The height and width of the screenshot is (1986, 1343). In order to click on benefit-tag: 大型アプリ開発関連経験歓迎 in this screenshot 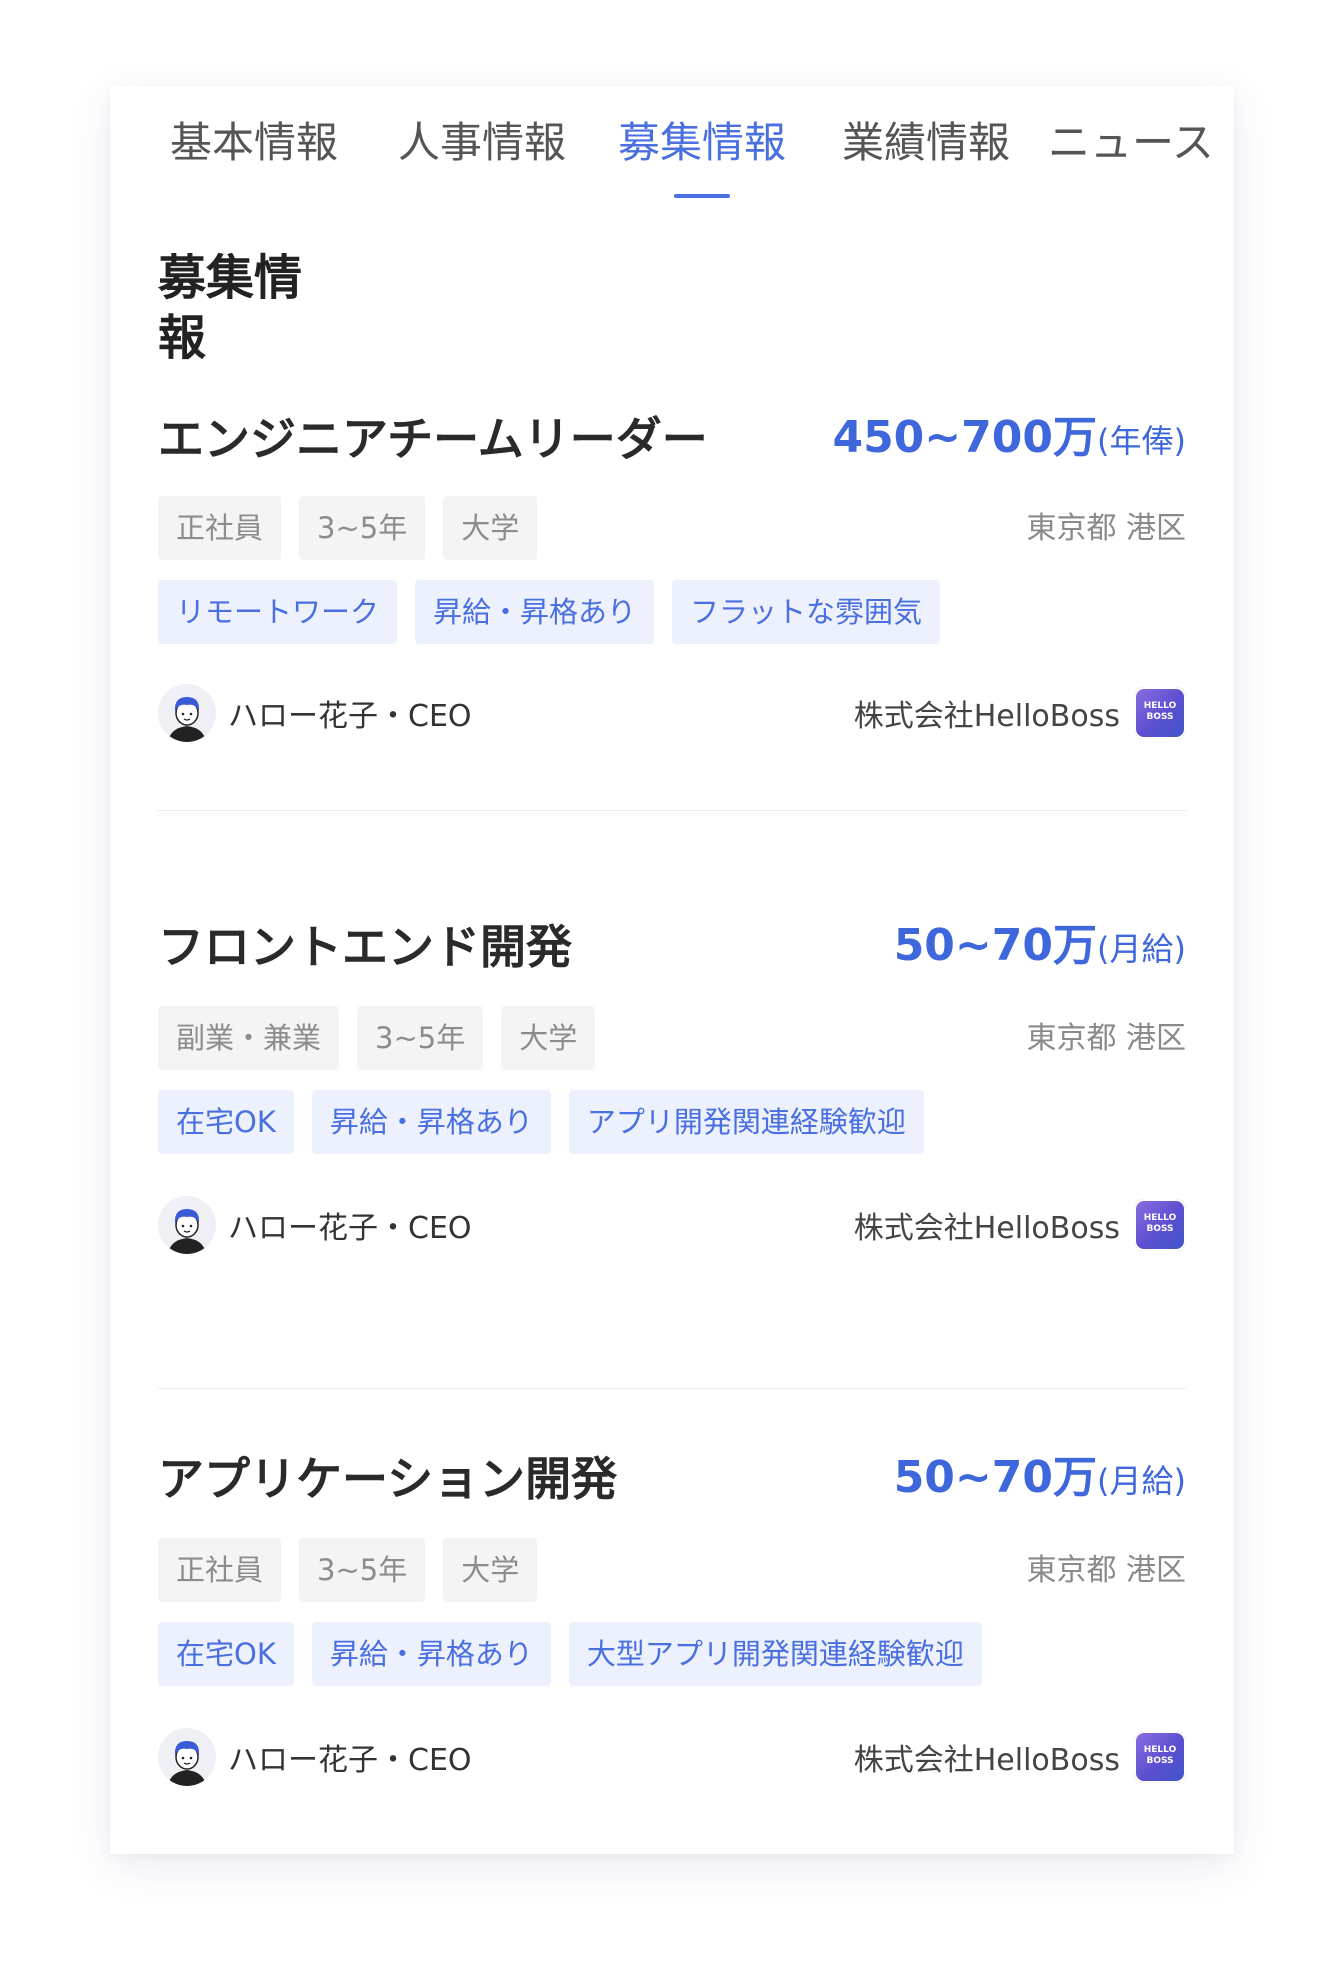, I will do `click(775, 1654)`.